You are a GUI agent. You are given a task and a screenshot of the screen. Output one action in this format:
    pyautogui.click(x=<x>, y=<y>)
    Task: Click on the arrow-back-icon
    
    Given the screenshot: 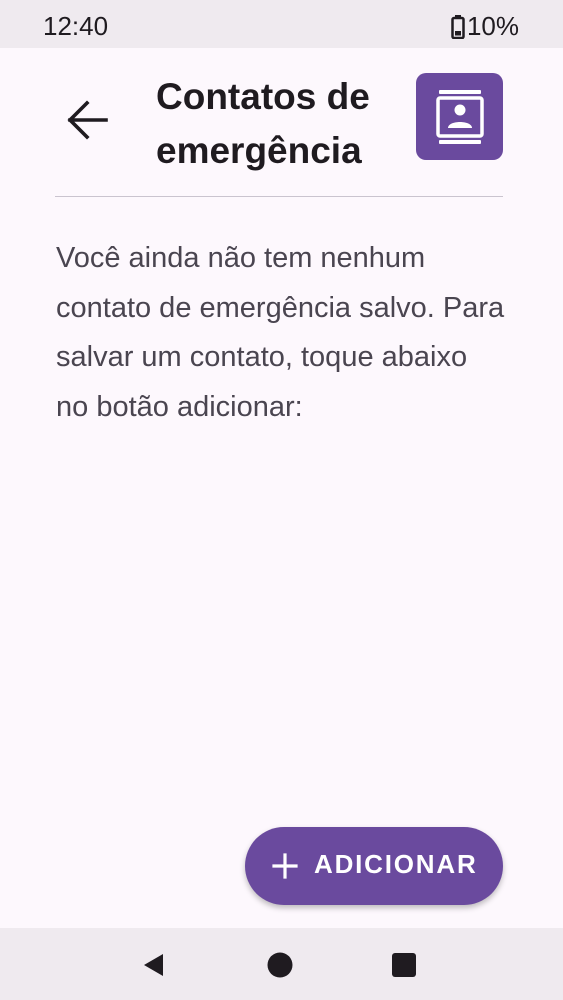 What is the action you would take?
    pyautogui.click(x=87, y=120)
    